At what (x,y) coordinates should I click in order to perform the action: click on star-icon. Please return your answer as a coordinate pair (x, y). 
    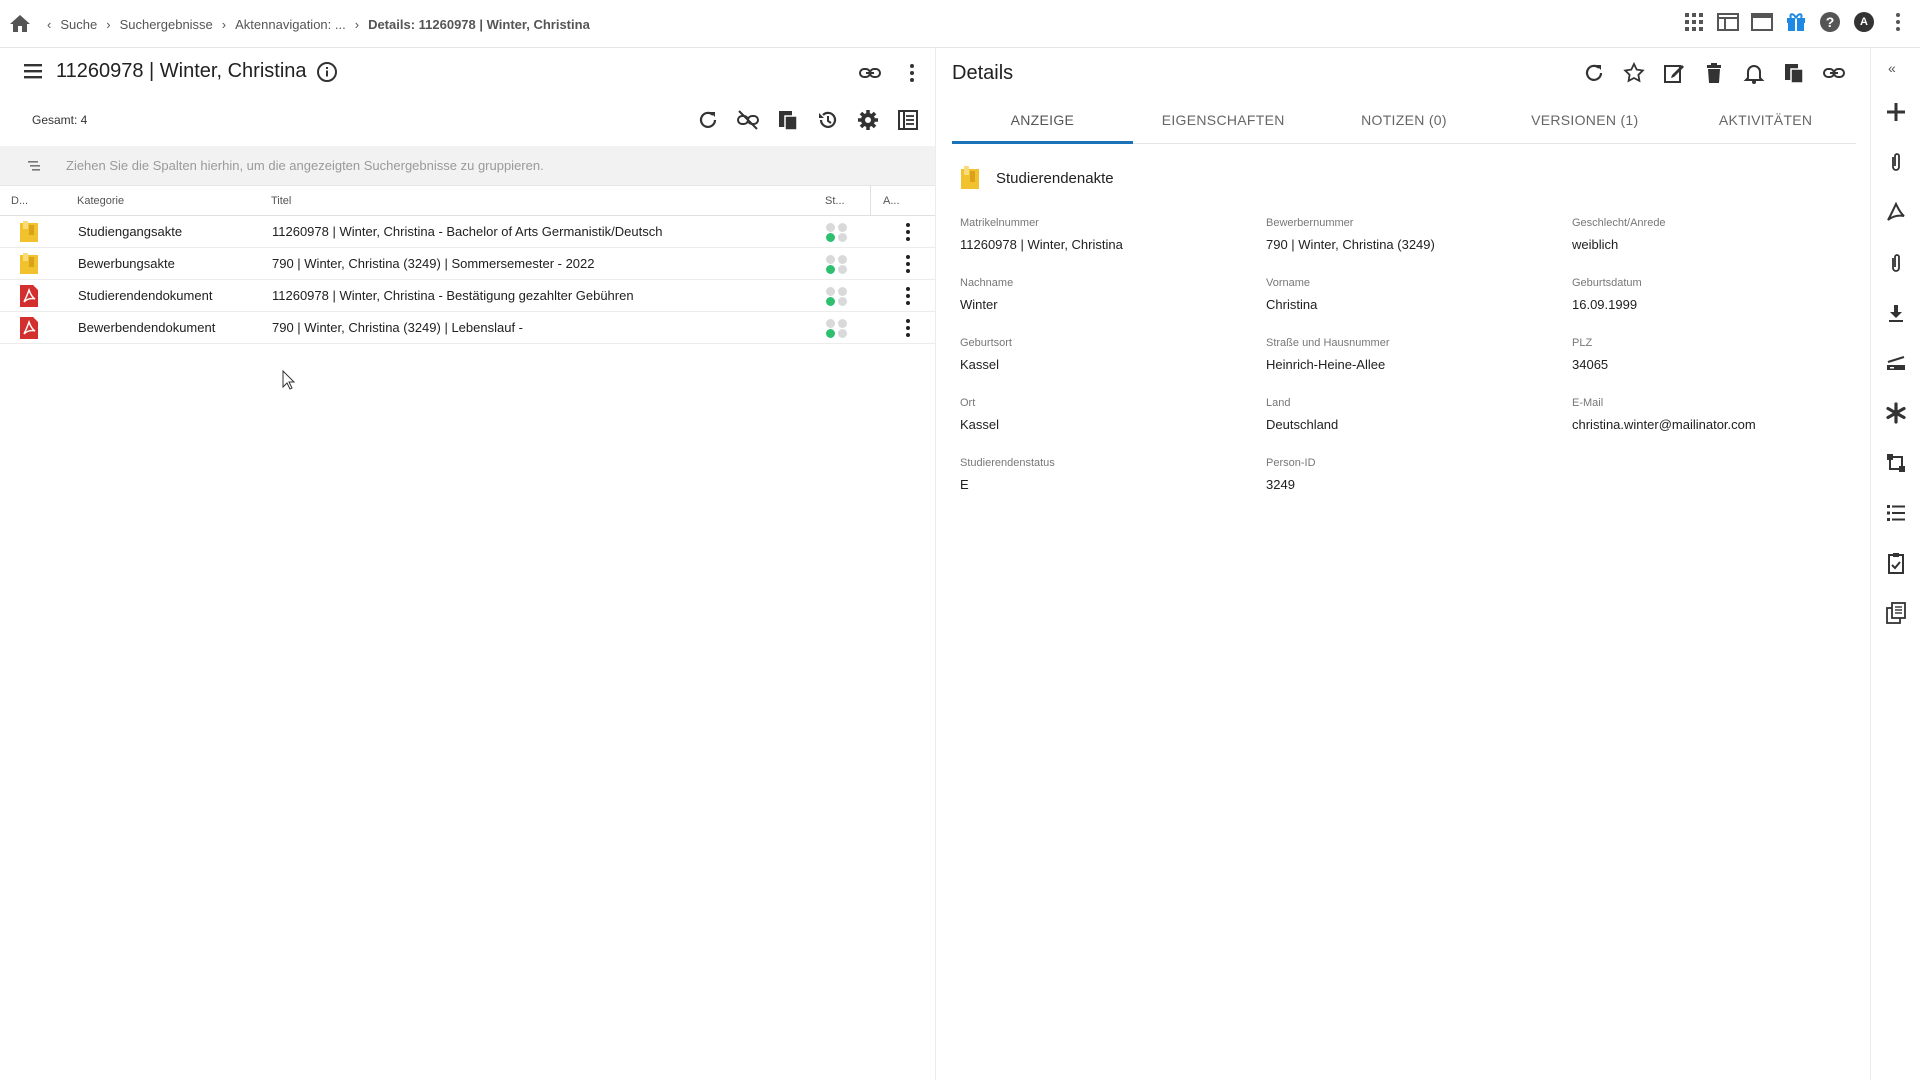
    Looking at the image, I should click on (1634, 73).